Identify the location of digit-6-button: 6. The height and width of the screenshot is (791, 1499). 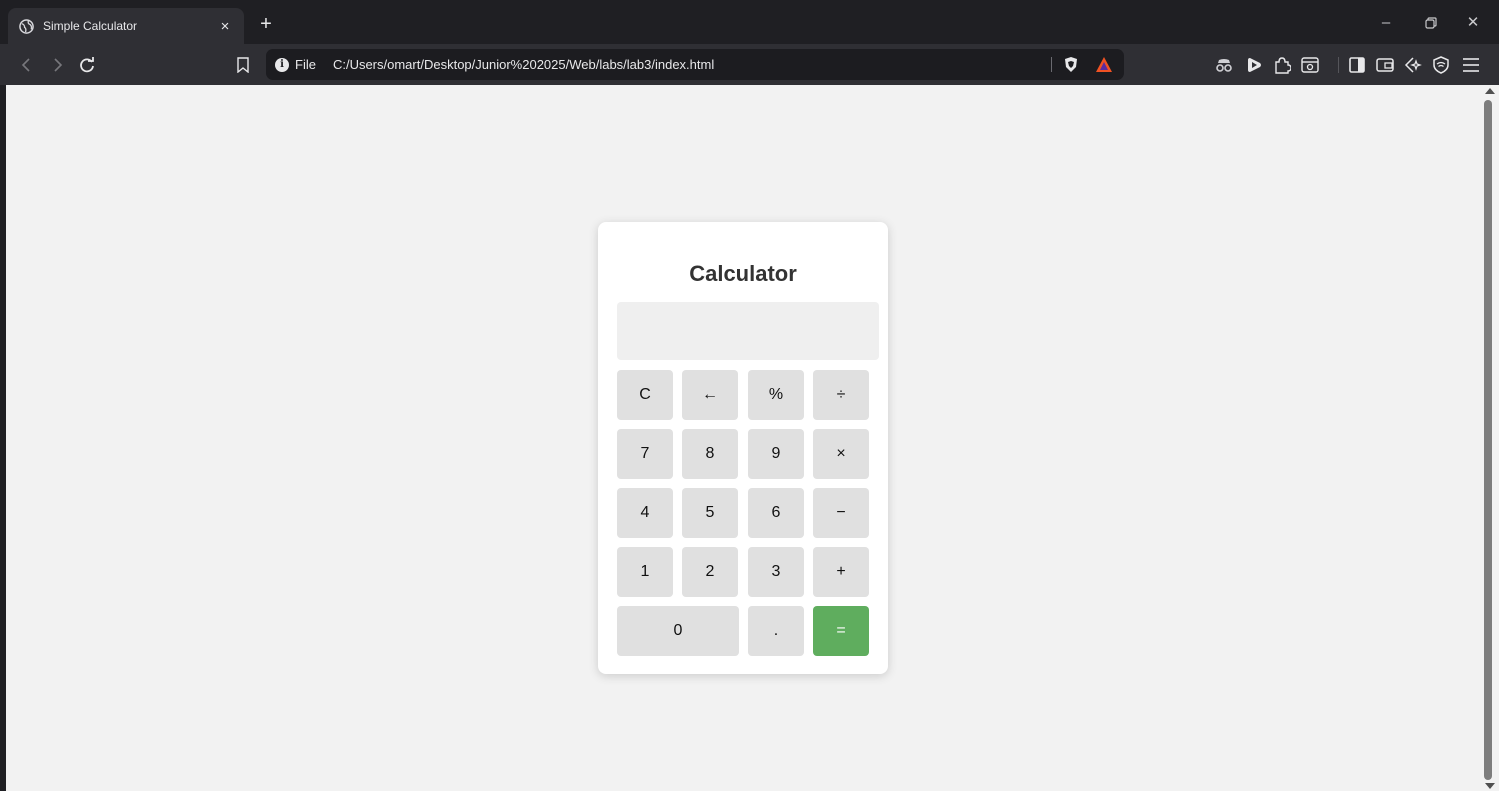
(776, 513).